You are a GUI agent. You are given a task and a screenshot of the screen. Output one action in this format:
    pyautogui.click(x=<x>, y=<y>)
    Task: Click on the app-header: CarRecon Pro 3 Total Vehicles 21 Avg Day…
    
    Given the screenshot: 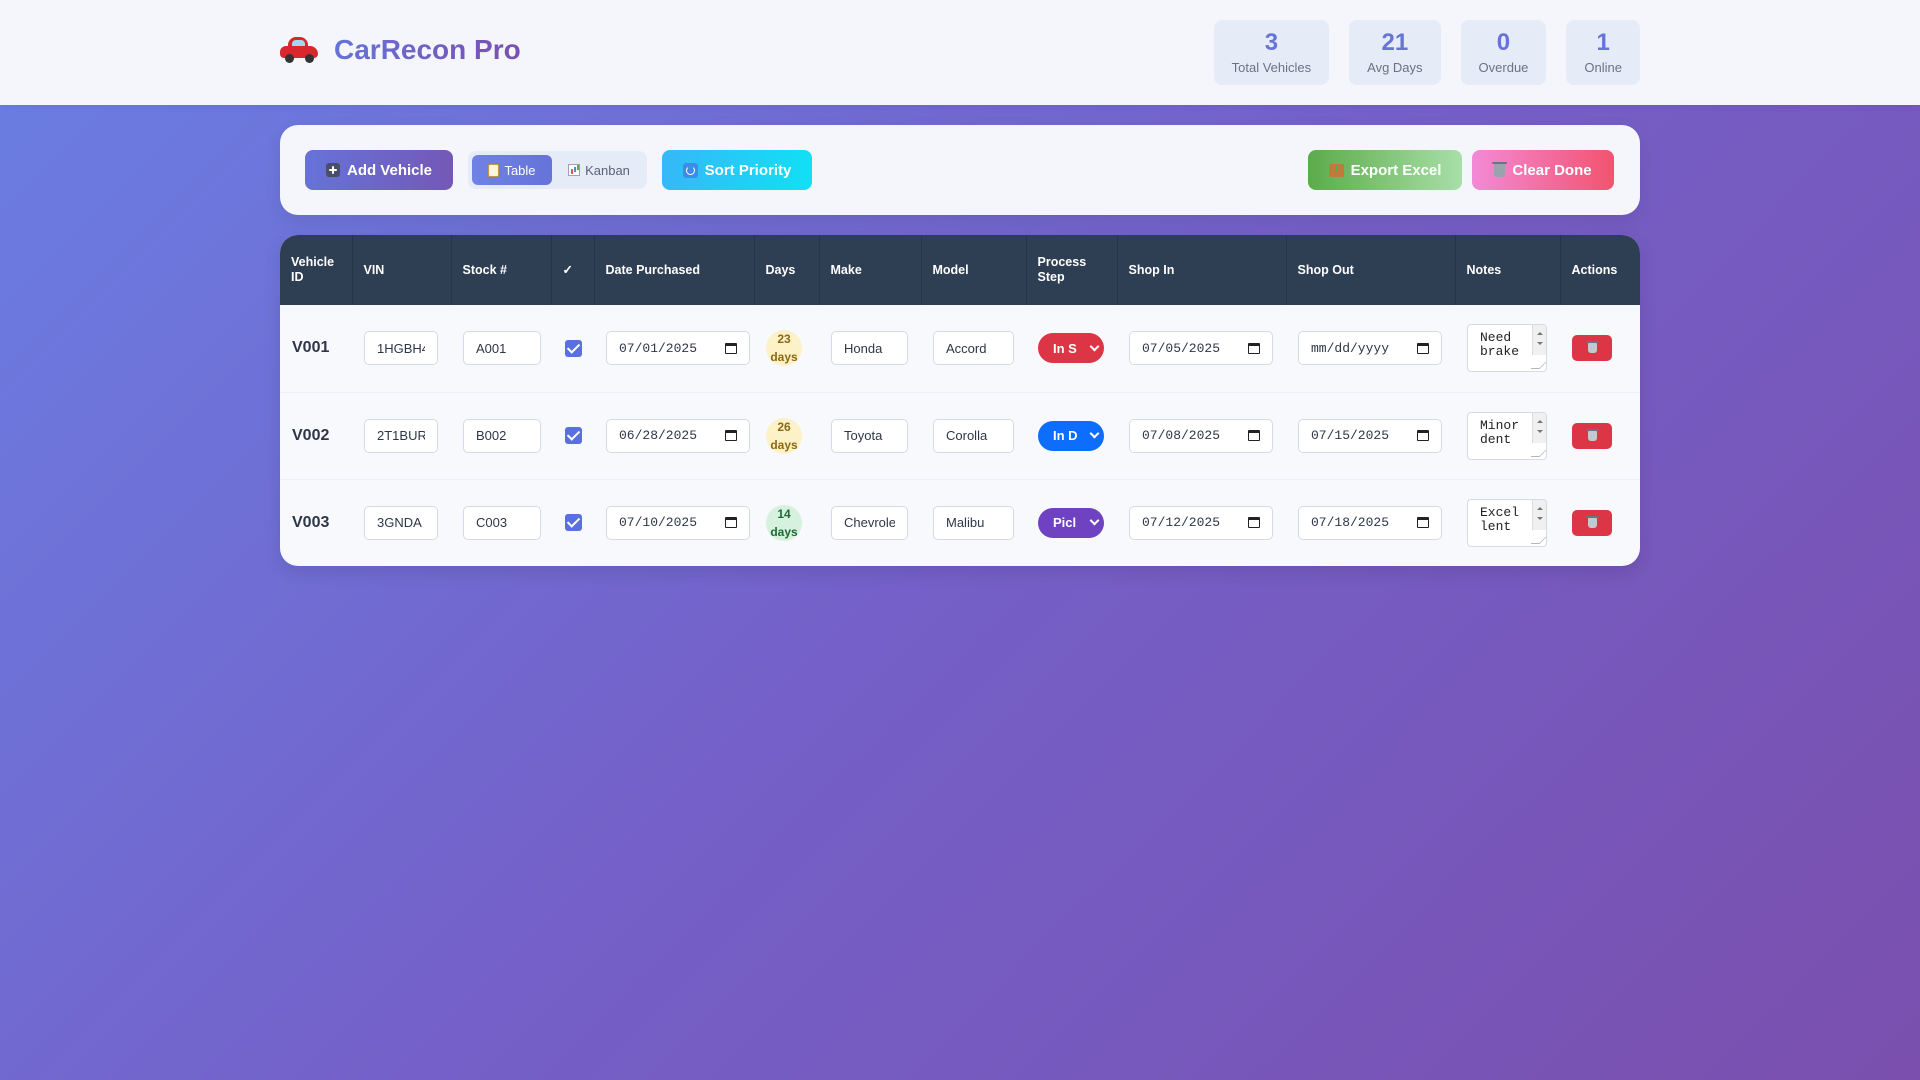 What is the action you would take?
    pyautogui.click(x=960, y=52)
    